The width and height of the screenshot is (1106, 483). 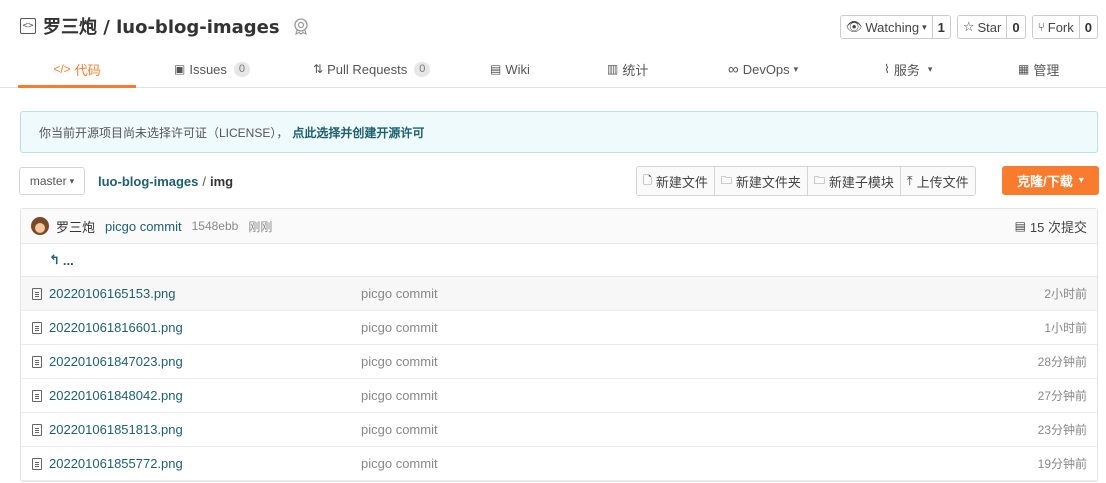 What do you see at coordinates (1062, 362) in the screenshot?
I see `file-commit-time: 28分钟前` at bounding box center [1062, 362].